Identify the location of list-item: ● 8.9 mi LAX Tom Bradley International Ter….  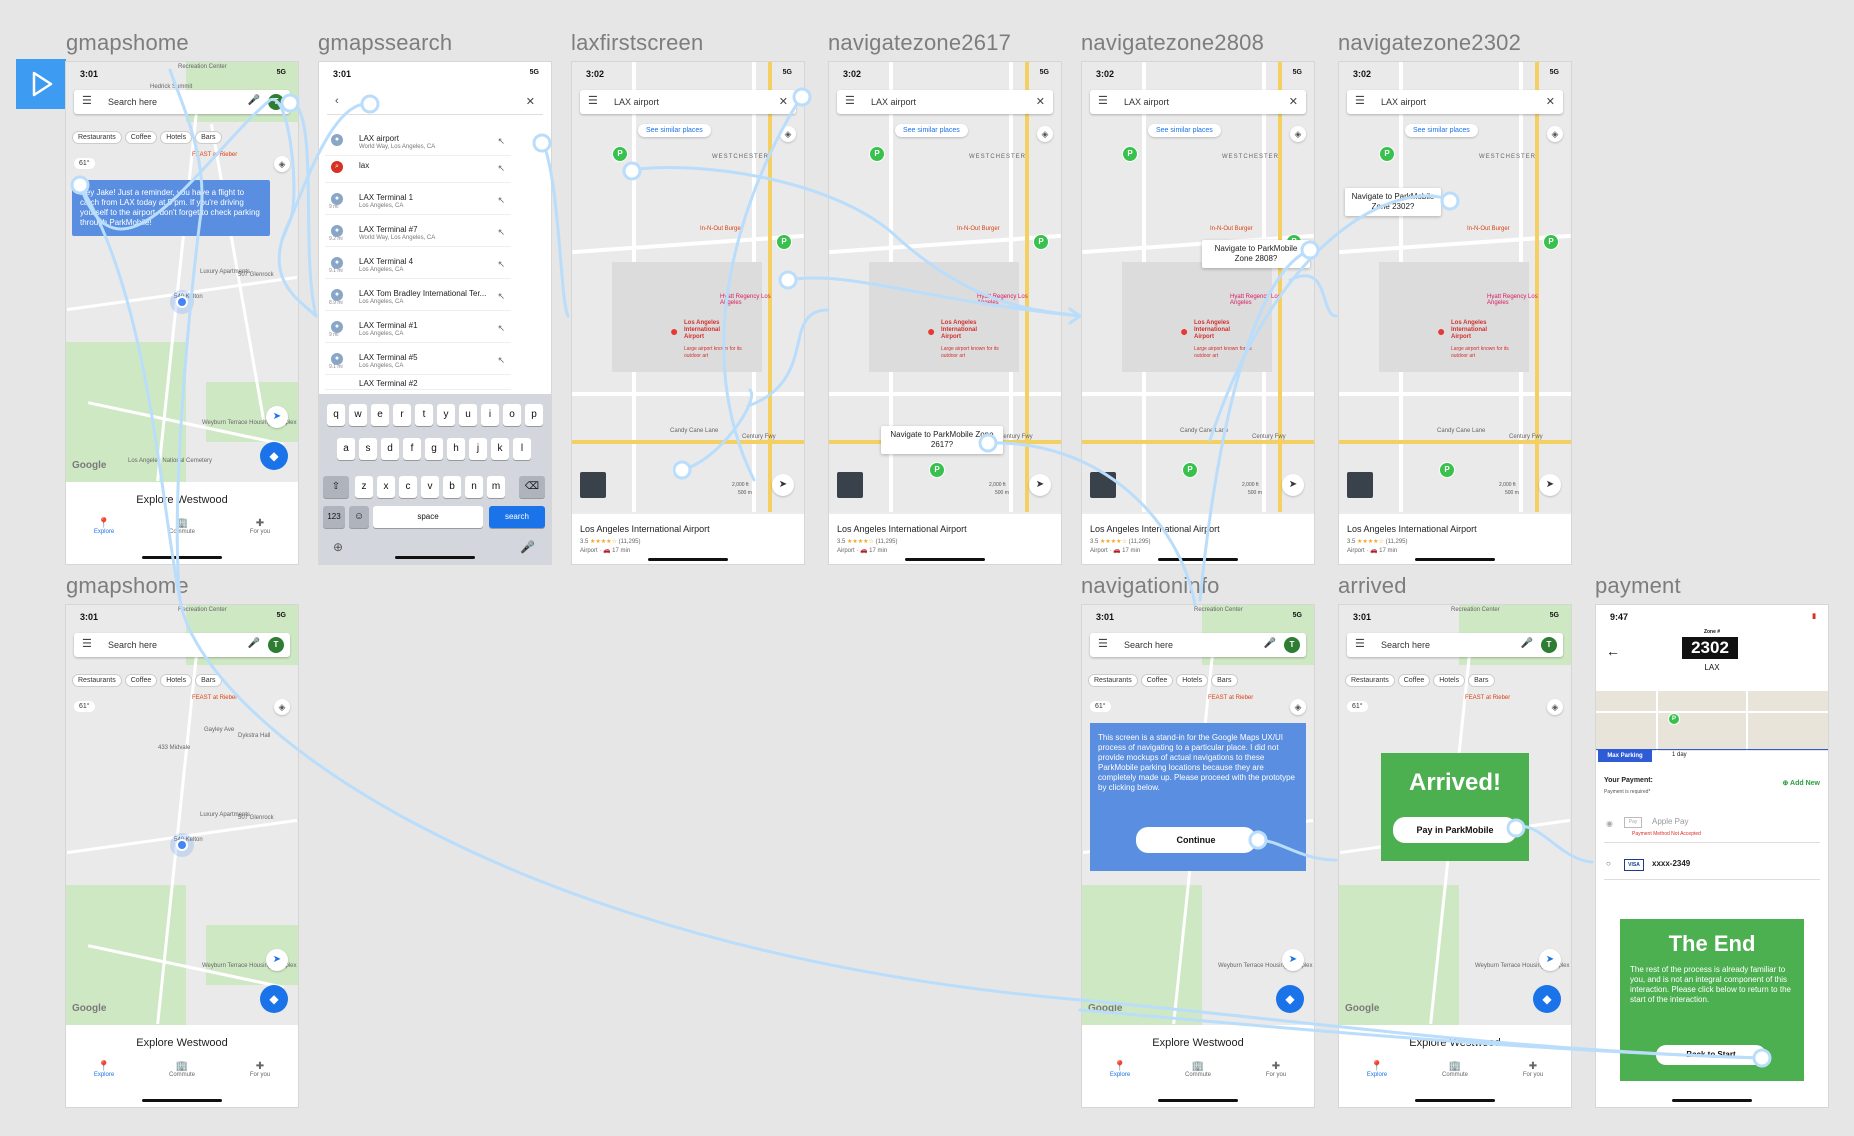
(418, 297).